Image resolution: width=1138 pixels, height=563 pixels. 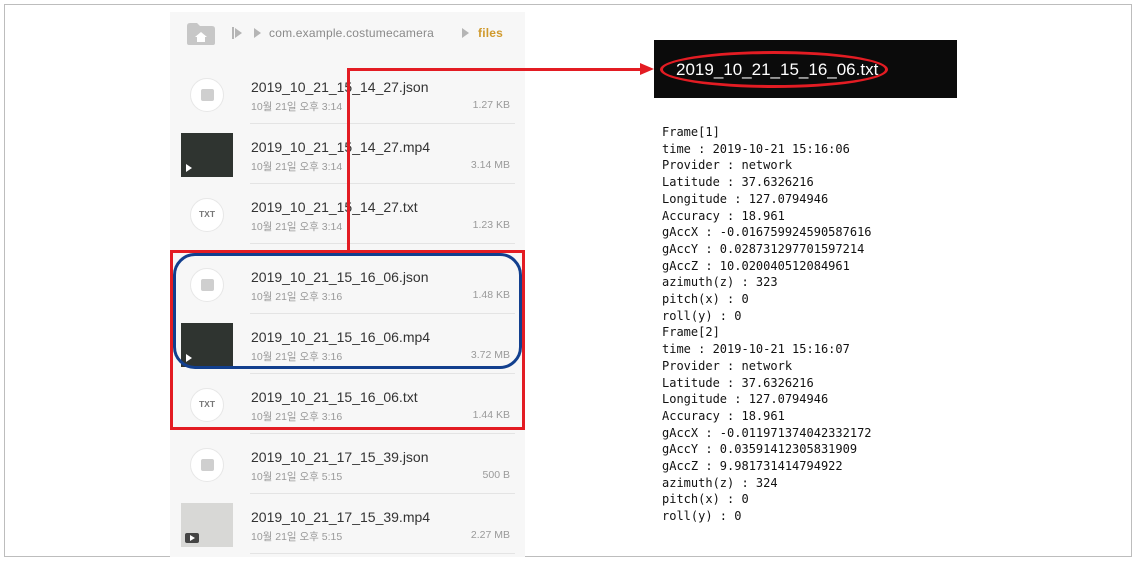 I want to click on breadcrumb-current: files, so click(x=490, y=33).